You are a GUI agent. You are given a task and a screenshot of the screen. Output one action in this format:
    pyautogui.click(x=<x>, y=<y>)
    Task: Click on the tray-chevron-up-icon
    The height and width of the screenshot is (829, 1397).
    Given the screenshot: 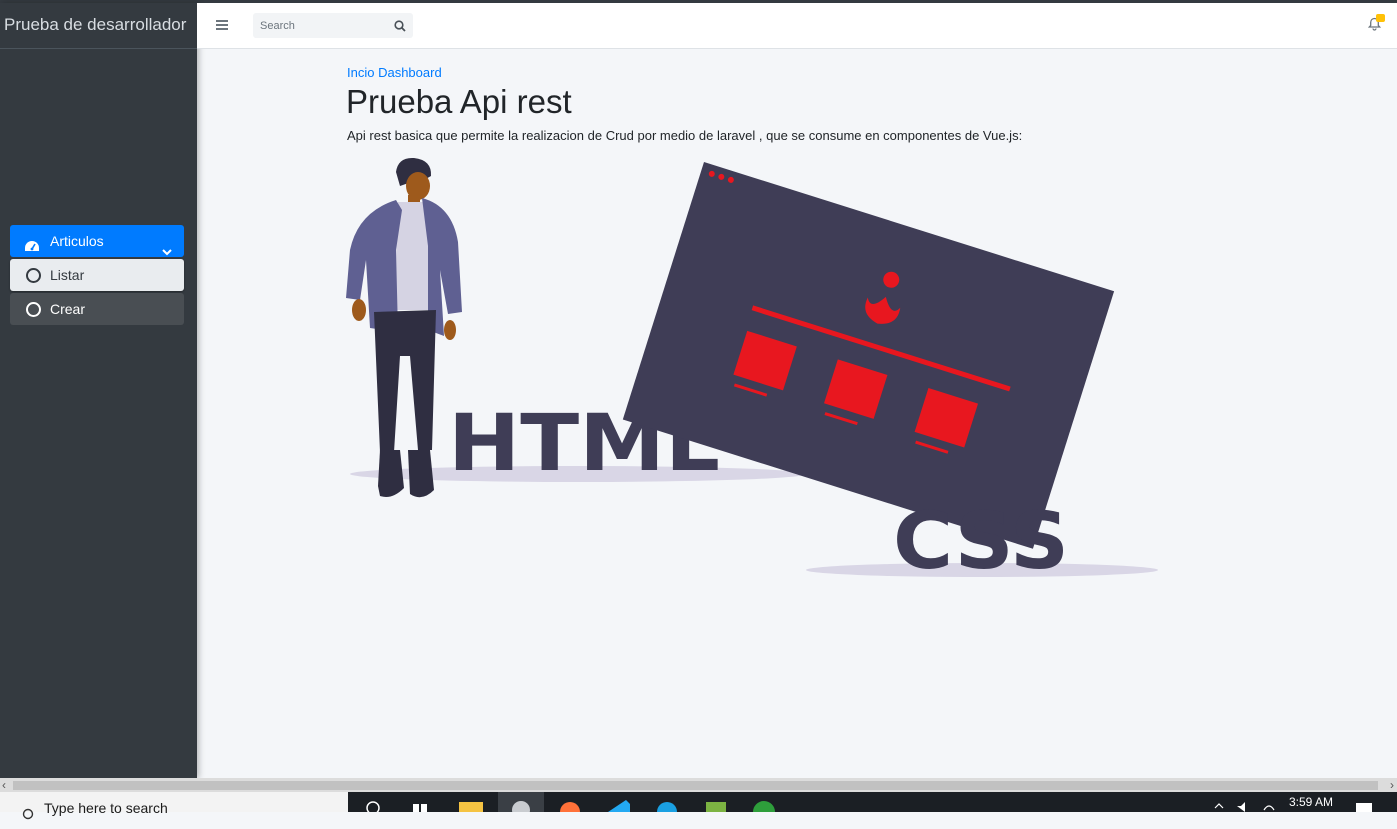 What is the action you would take?
    pyautogui.click(x=1219, y=806)
    